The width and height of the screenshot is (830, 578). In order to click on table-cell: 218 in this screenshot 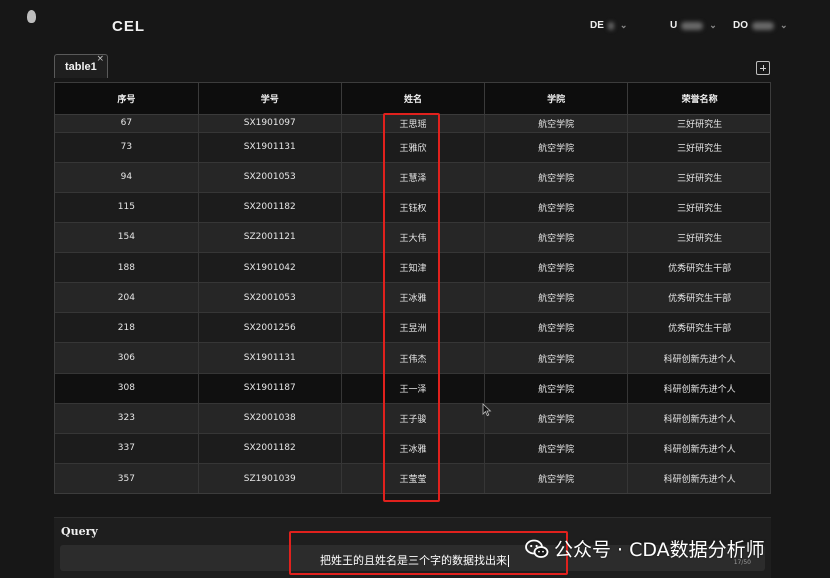, I will do `click(127, 328)`.